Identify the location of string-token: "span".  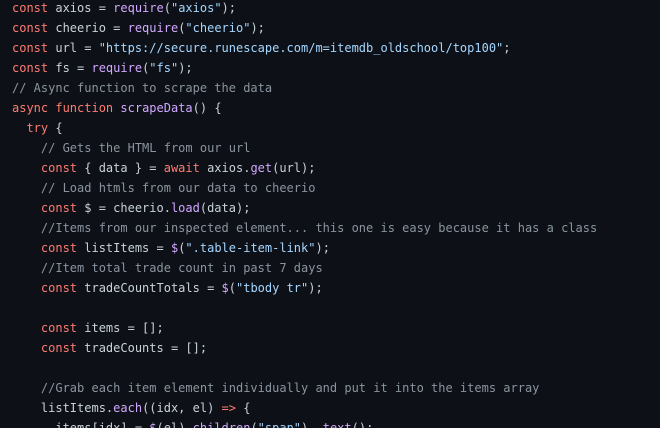
(279, 424).